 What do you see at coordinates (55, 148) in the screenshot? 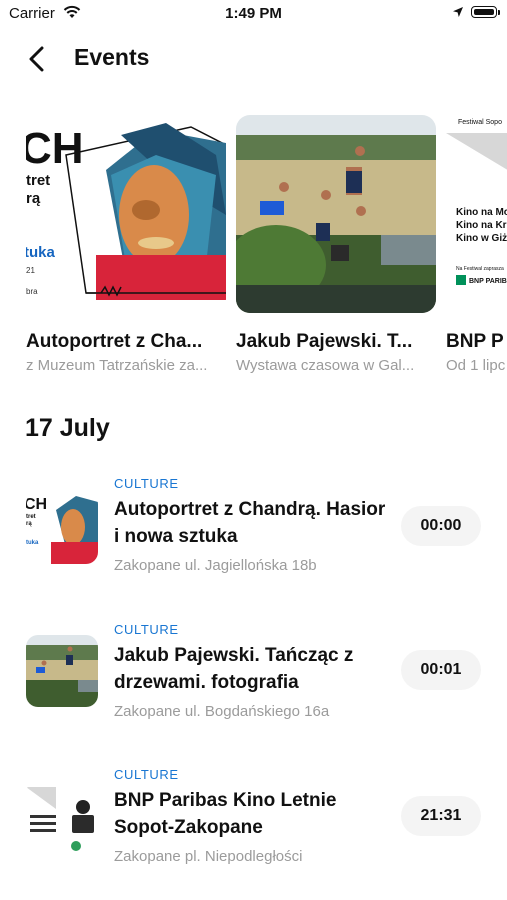
I see `poster-big-text: CH` at bounding box center [55, 148].